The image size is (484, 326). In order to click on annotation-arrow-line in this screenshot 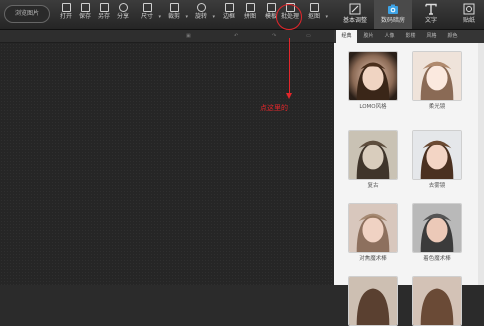, I will do `click(289, 66)`.